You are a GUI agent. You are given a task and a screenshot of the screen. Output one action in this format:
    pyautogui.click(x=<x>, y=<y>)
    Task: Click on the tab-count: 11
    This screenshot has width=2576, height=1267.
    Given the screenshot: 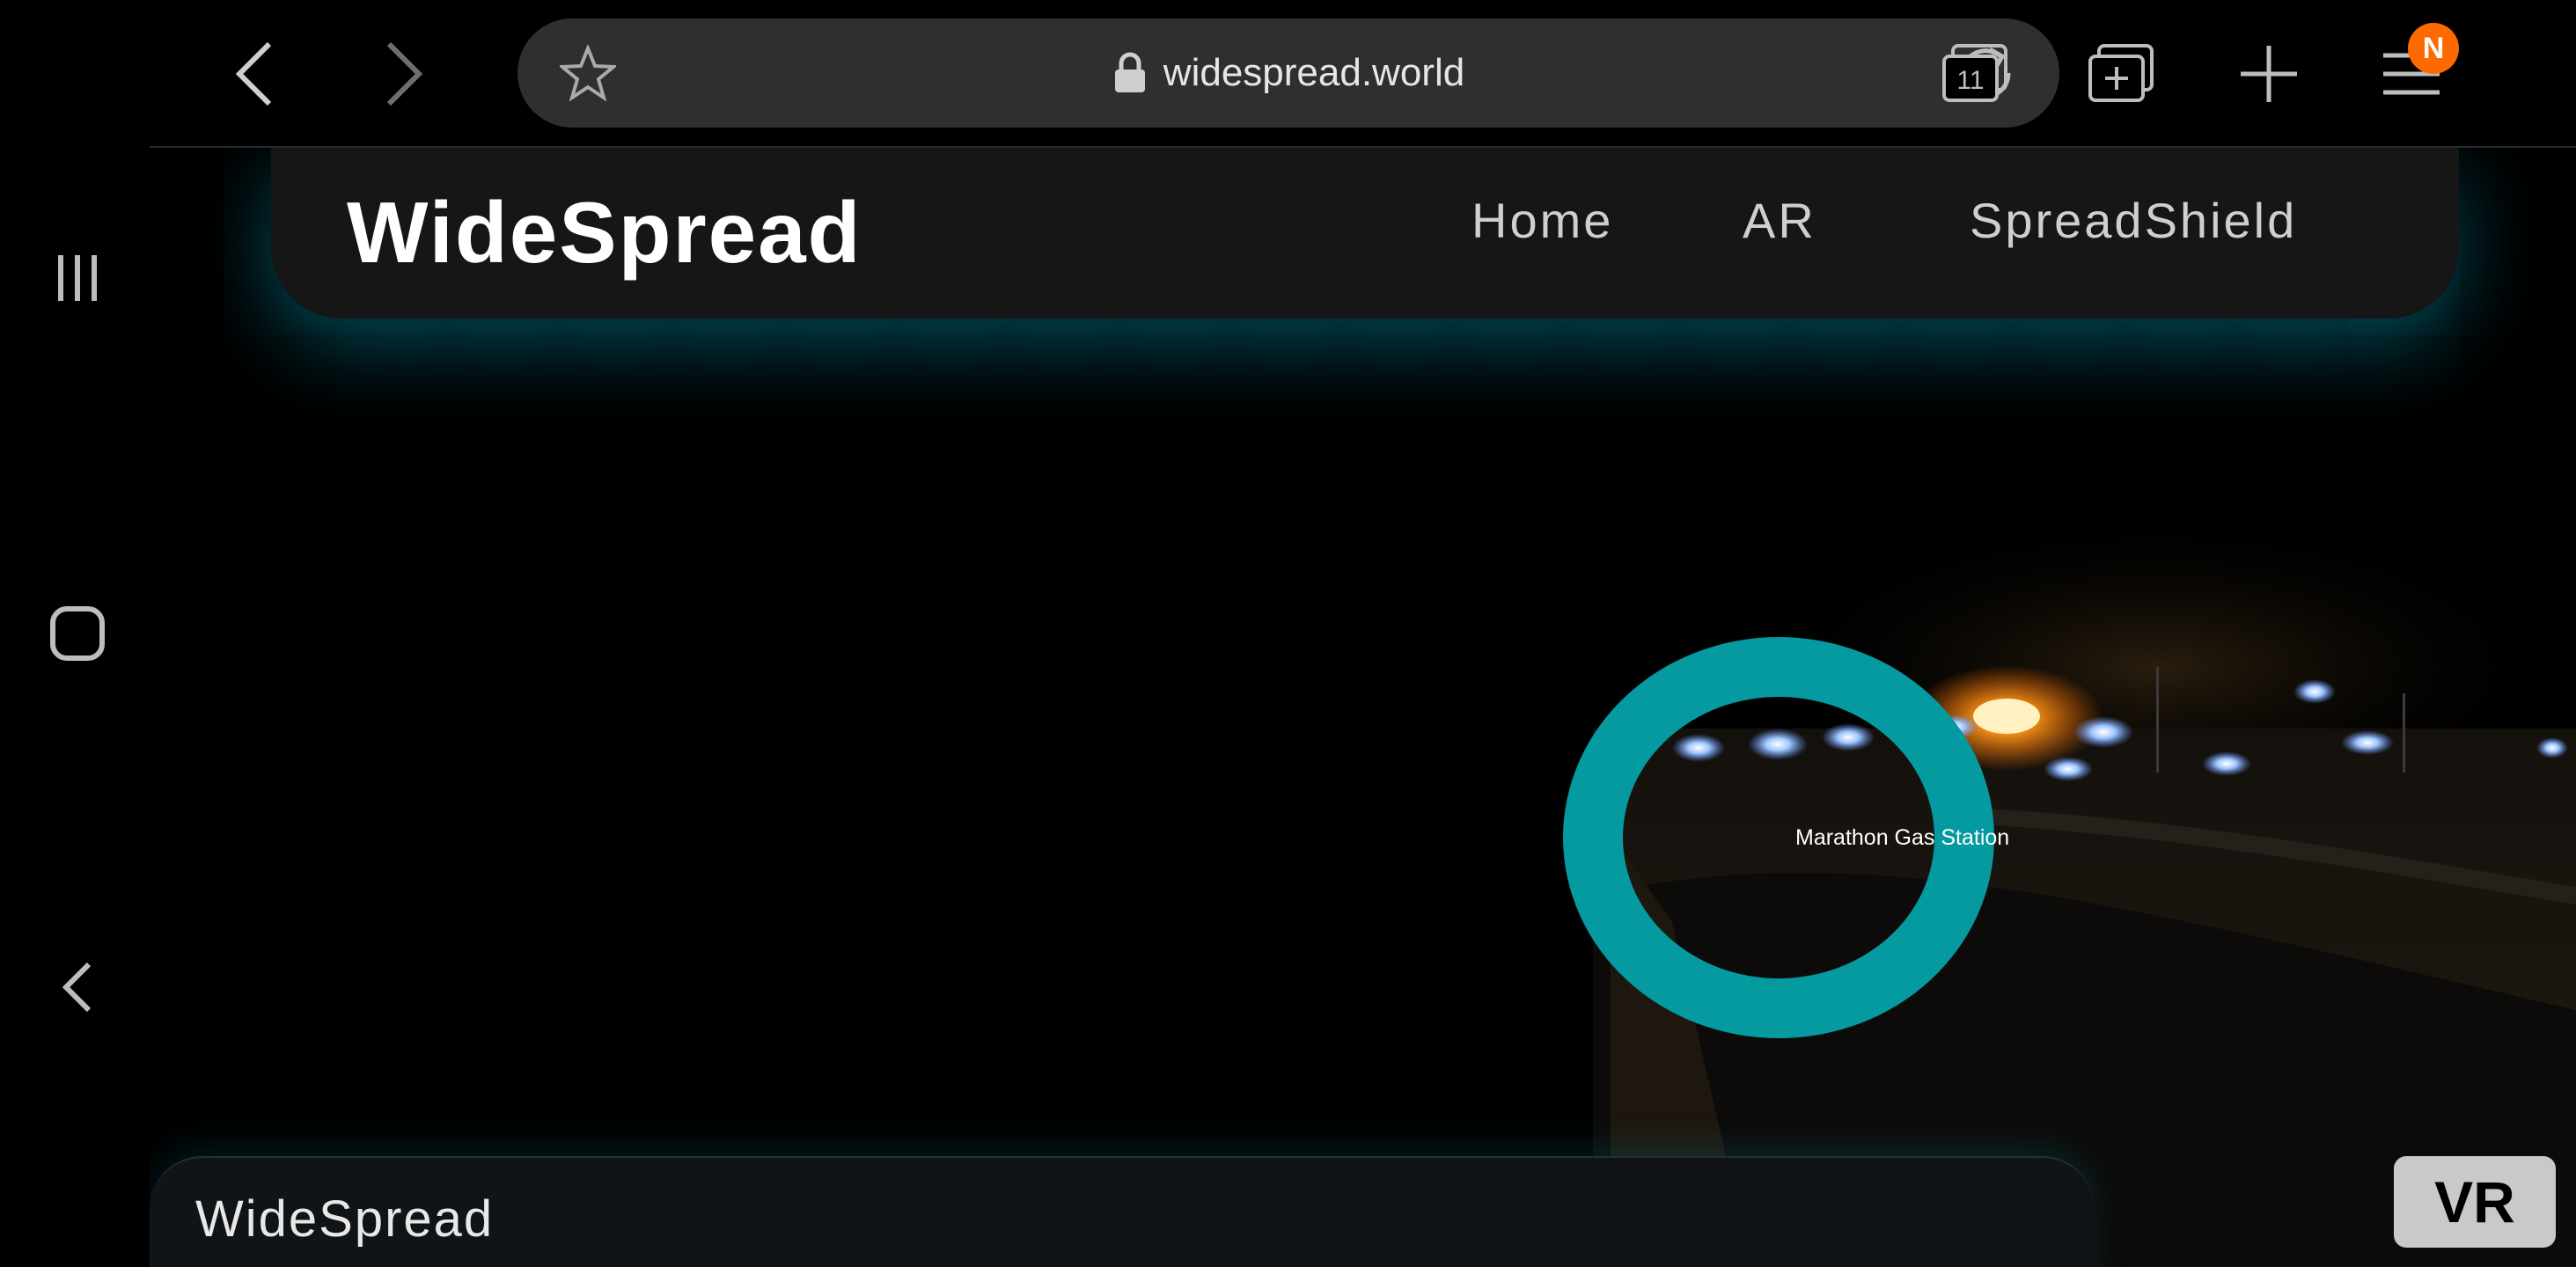 What is the action you would take?
    pyautogui.click(x=1970, y=80)
    